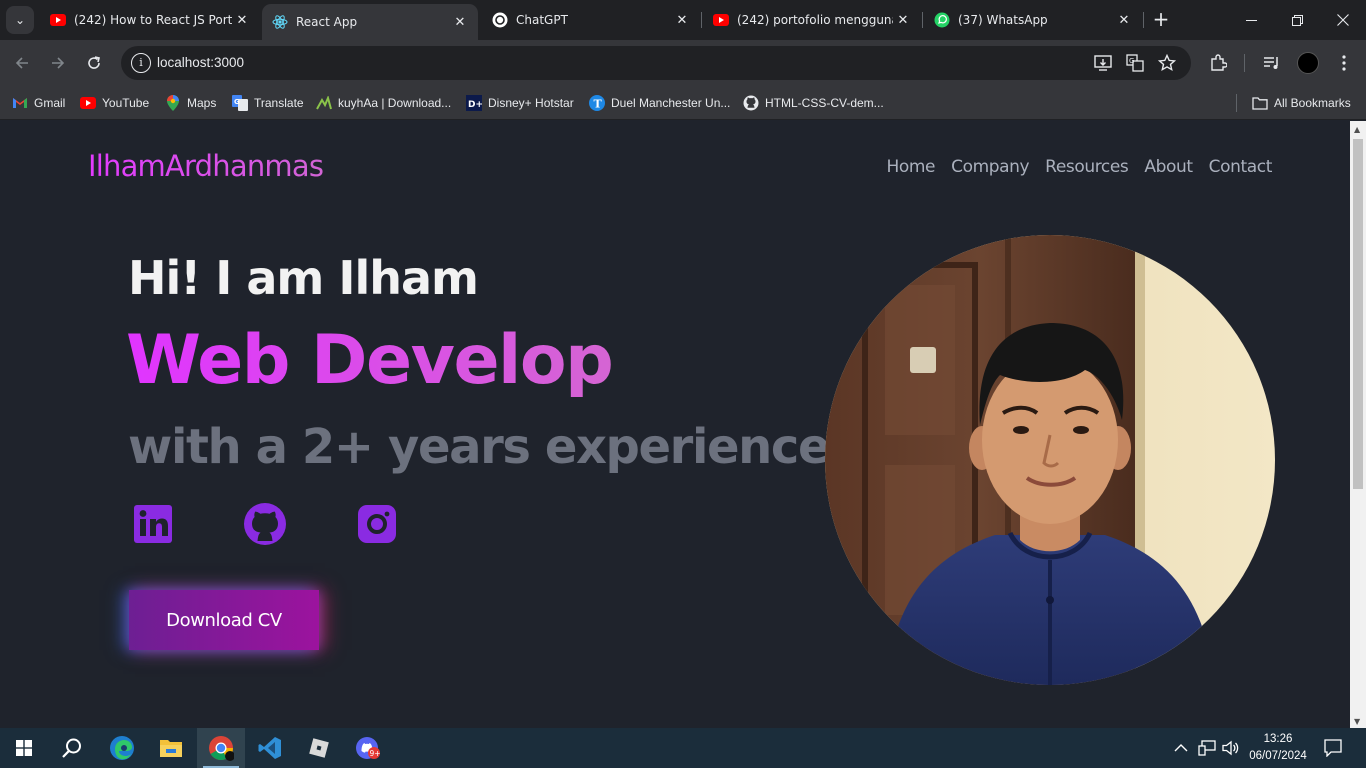 The height and width of the screenshot is (768, 1366). I want to click on tribun-icon: T, so click(597, 103).